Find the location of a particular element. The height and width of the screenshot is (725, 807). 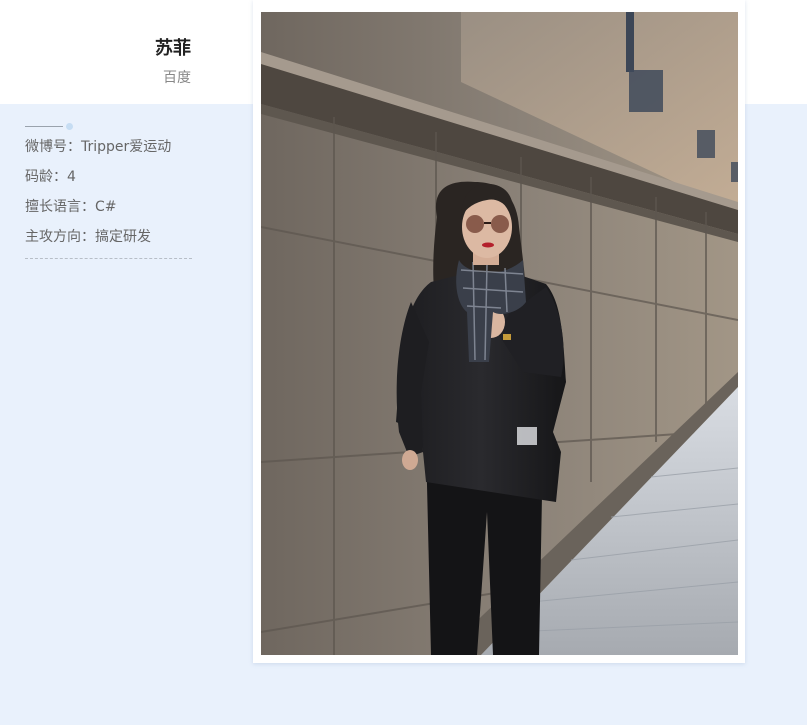

language-row: 擅长语言：C# is located at coordinates (108, 210).